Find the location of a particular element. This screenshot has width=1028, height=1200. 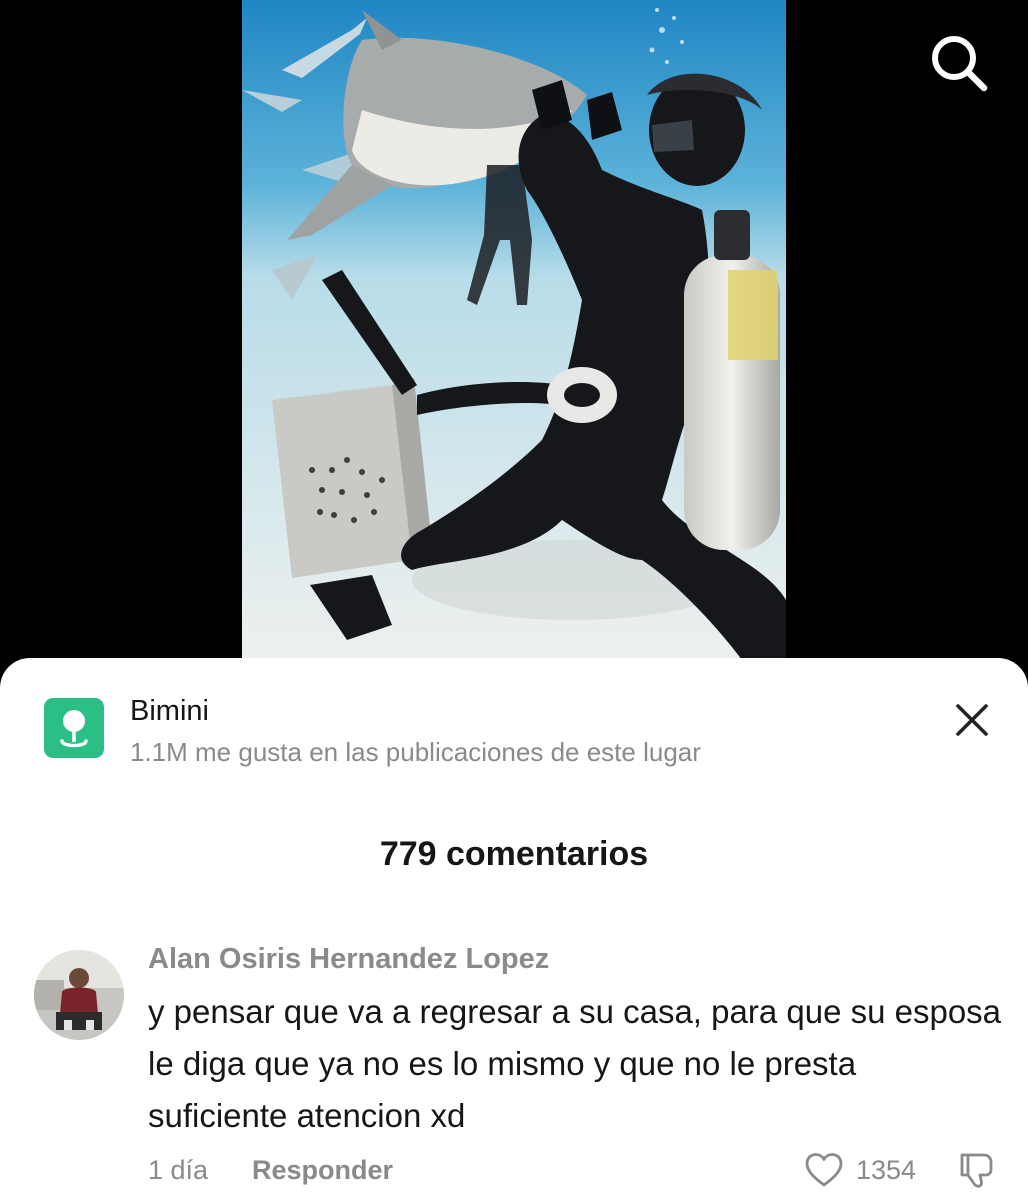

search-button is located at coordinates (959, 63).